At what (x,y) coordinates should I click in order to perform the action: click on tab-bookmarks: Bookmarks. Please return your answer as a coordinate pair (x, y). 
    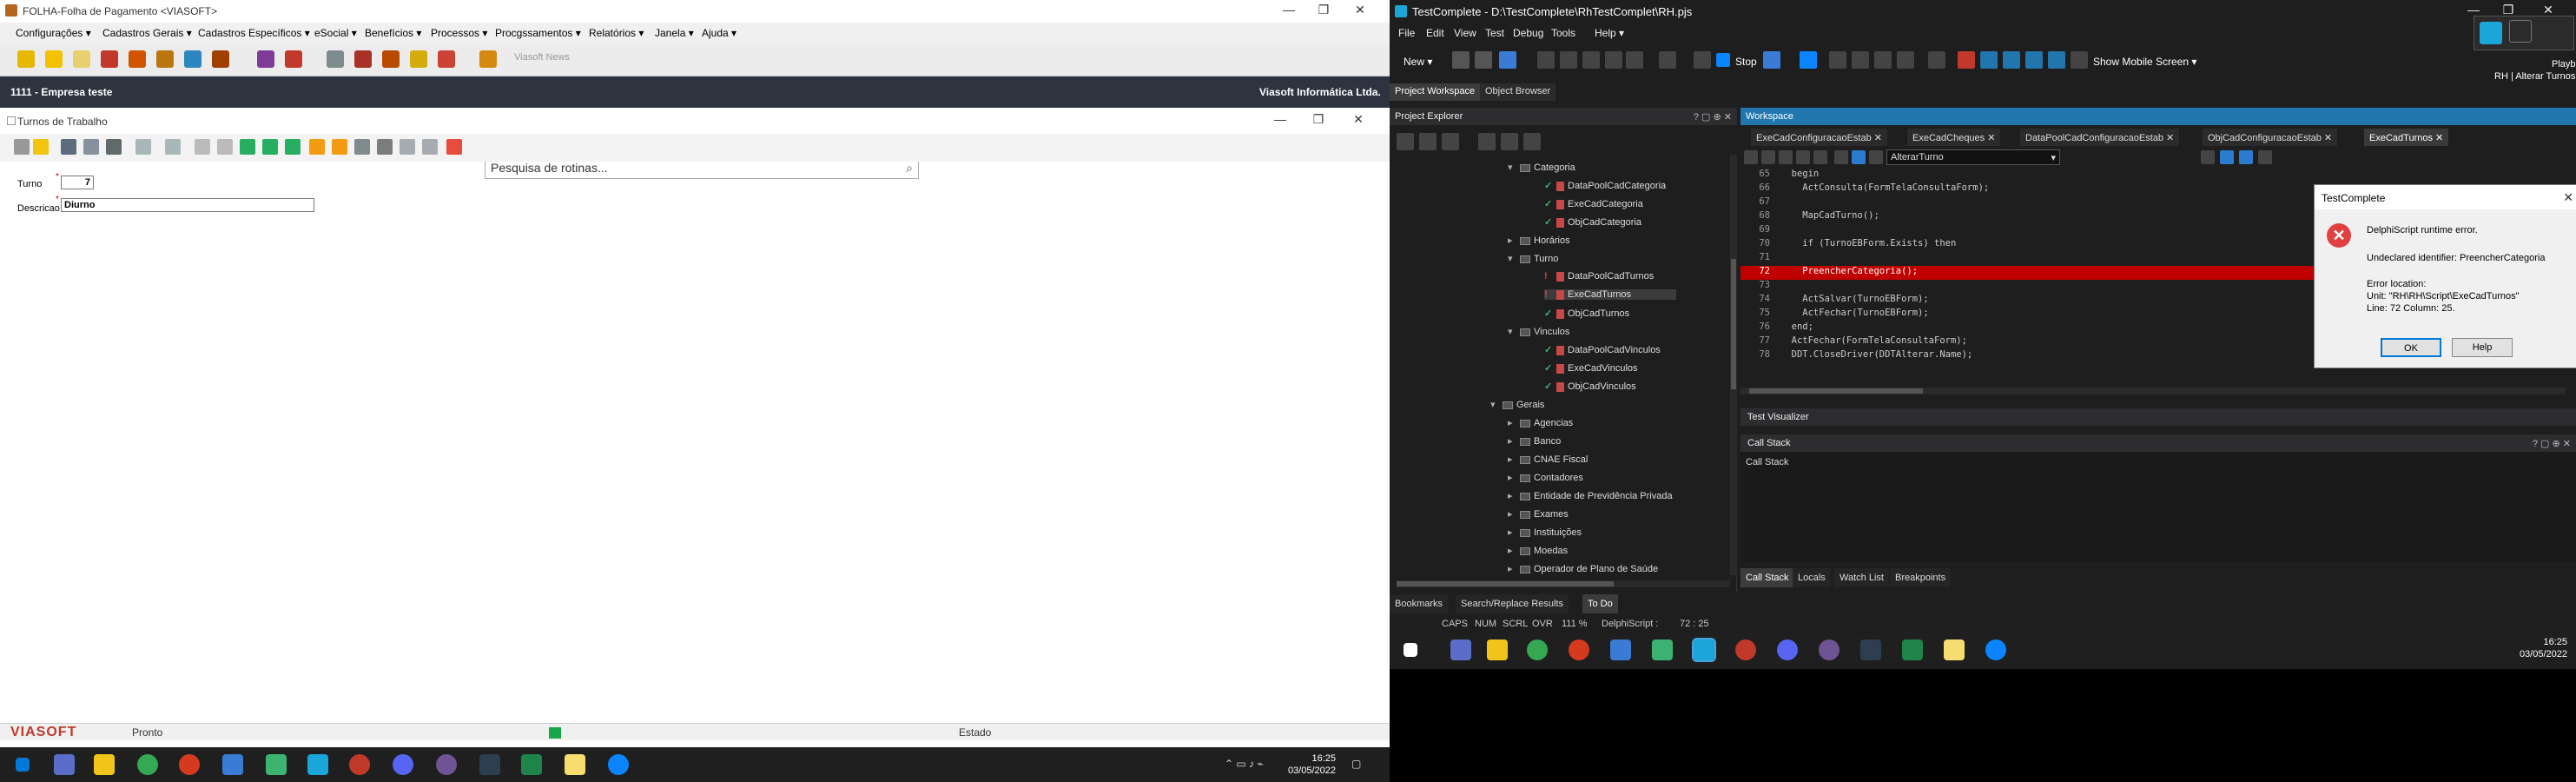
    Looking at the image, I should click on (1419, 603).